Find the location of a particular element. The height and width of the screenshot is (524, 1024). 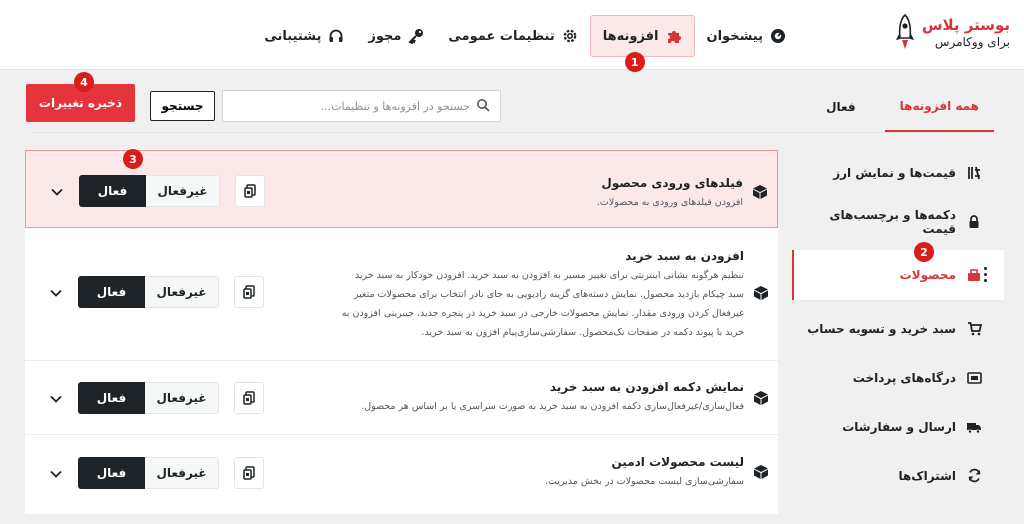

sidebar-item-buttons-labels: دکمه‌ها و برچسب‌های قیمت is located at coordinates (898, 221).